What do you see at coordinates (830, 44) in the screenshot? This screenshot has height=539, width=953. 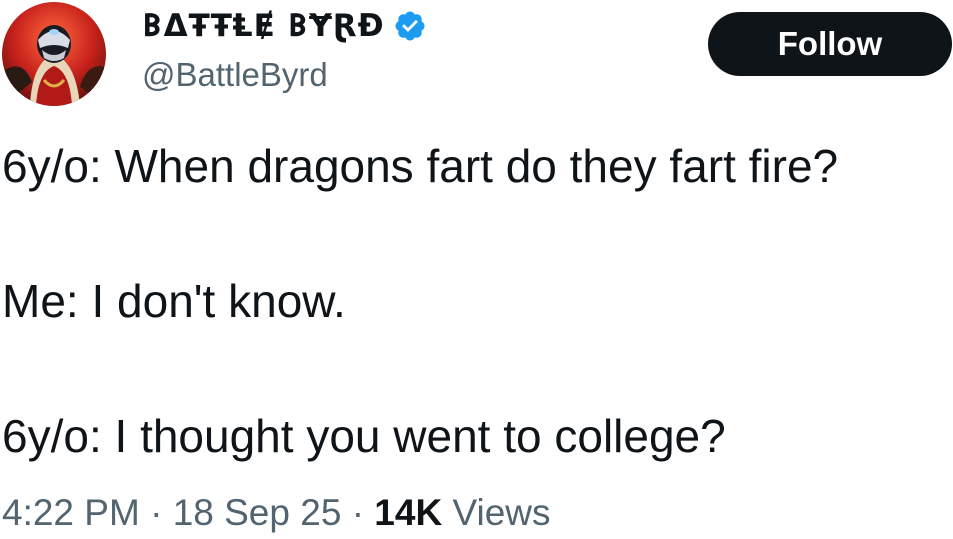 I see `follow-button: Follow` at bounding box center [830, 44].